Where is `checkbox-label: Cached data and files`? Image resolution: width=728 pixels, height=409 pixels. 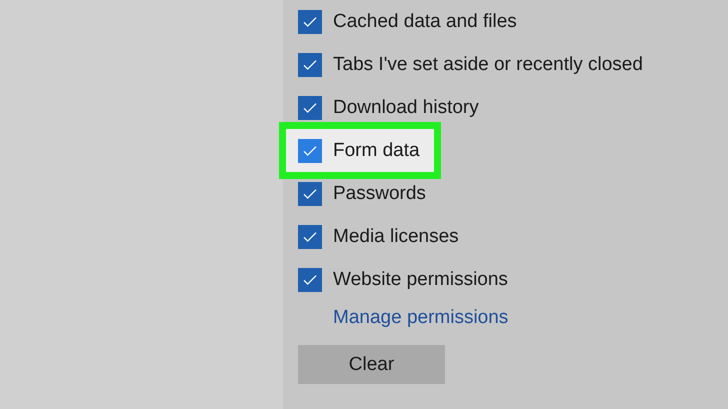
checkbox-label: Cached data and files is located at coordinates (425, 21).